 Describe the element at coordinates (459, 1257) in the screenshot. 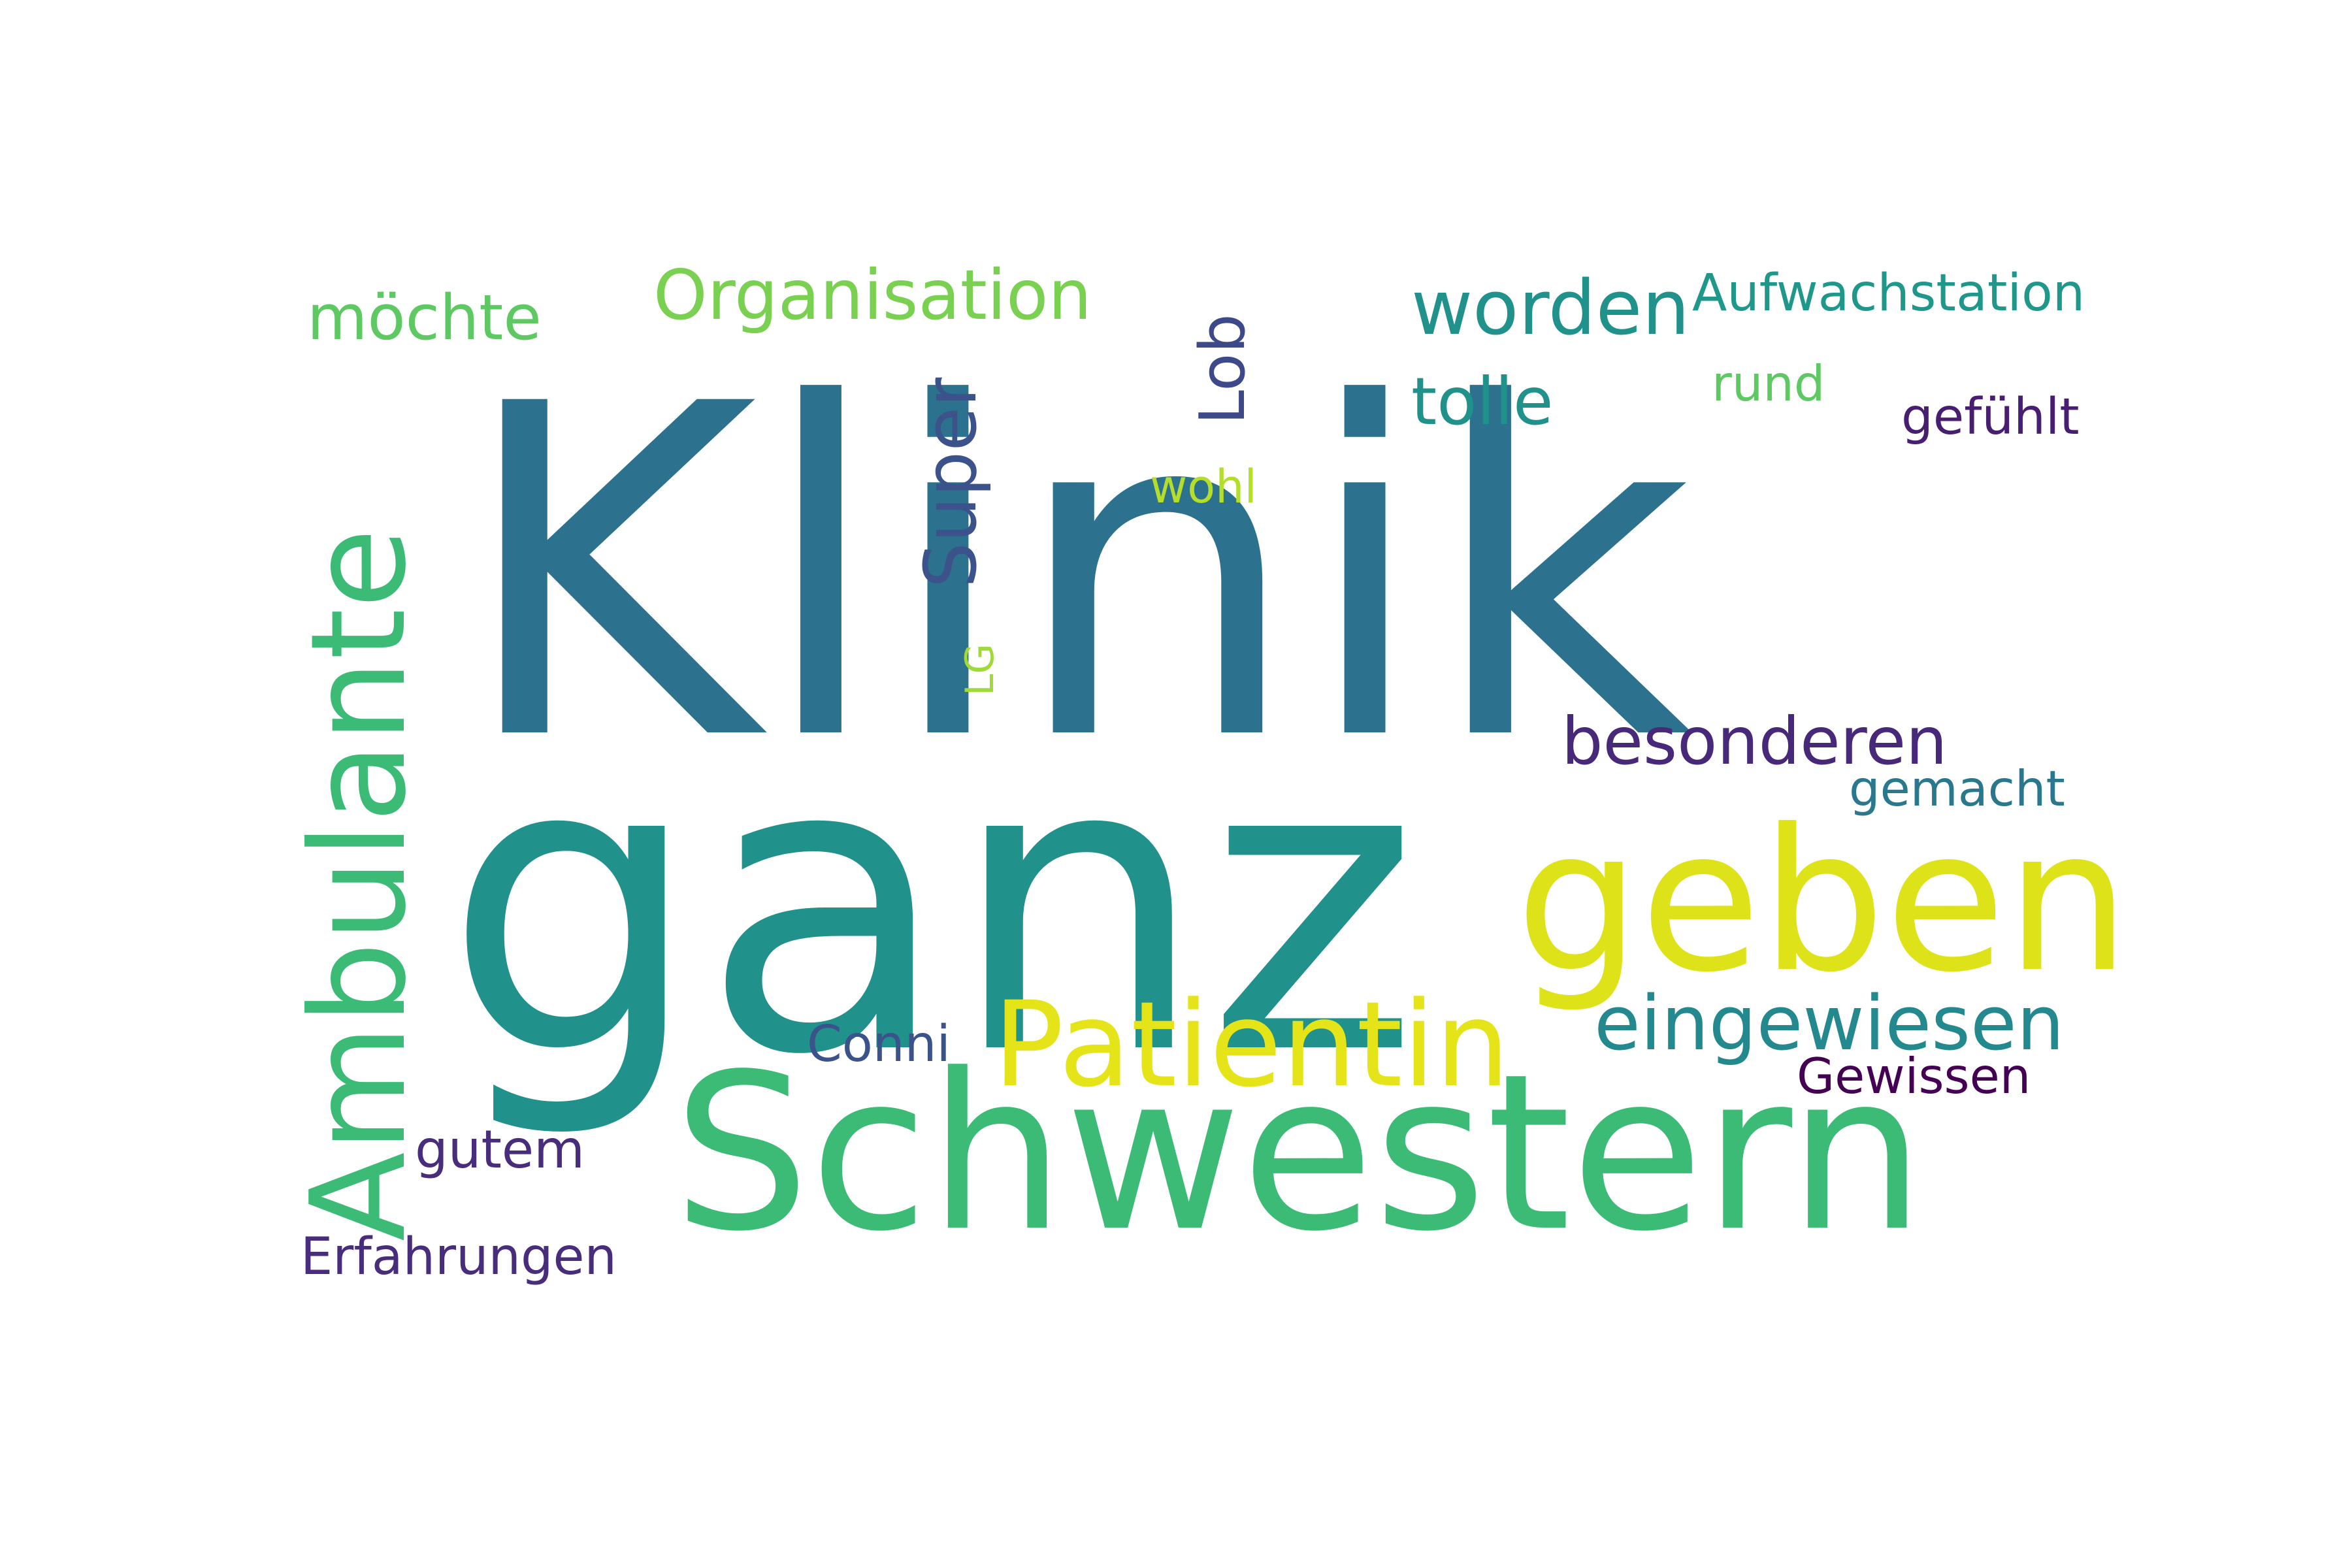

I see `word-erfahrungen: Erfahrungen` at that location.